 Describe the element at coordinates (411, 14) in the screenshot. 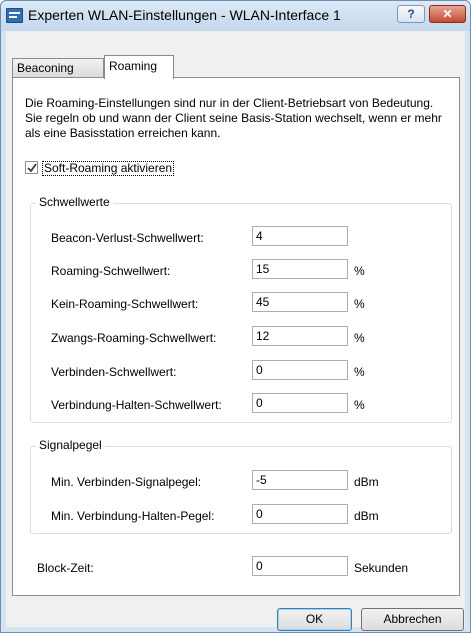

I see `help-button: ?` at that location.